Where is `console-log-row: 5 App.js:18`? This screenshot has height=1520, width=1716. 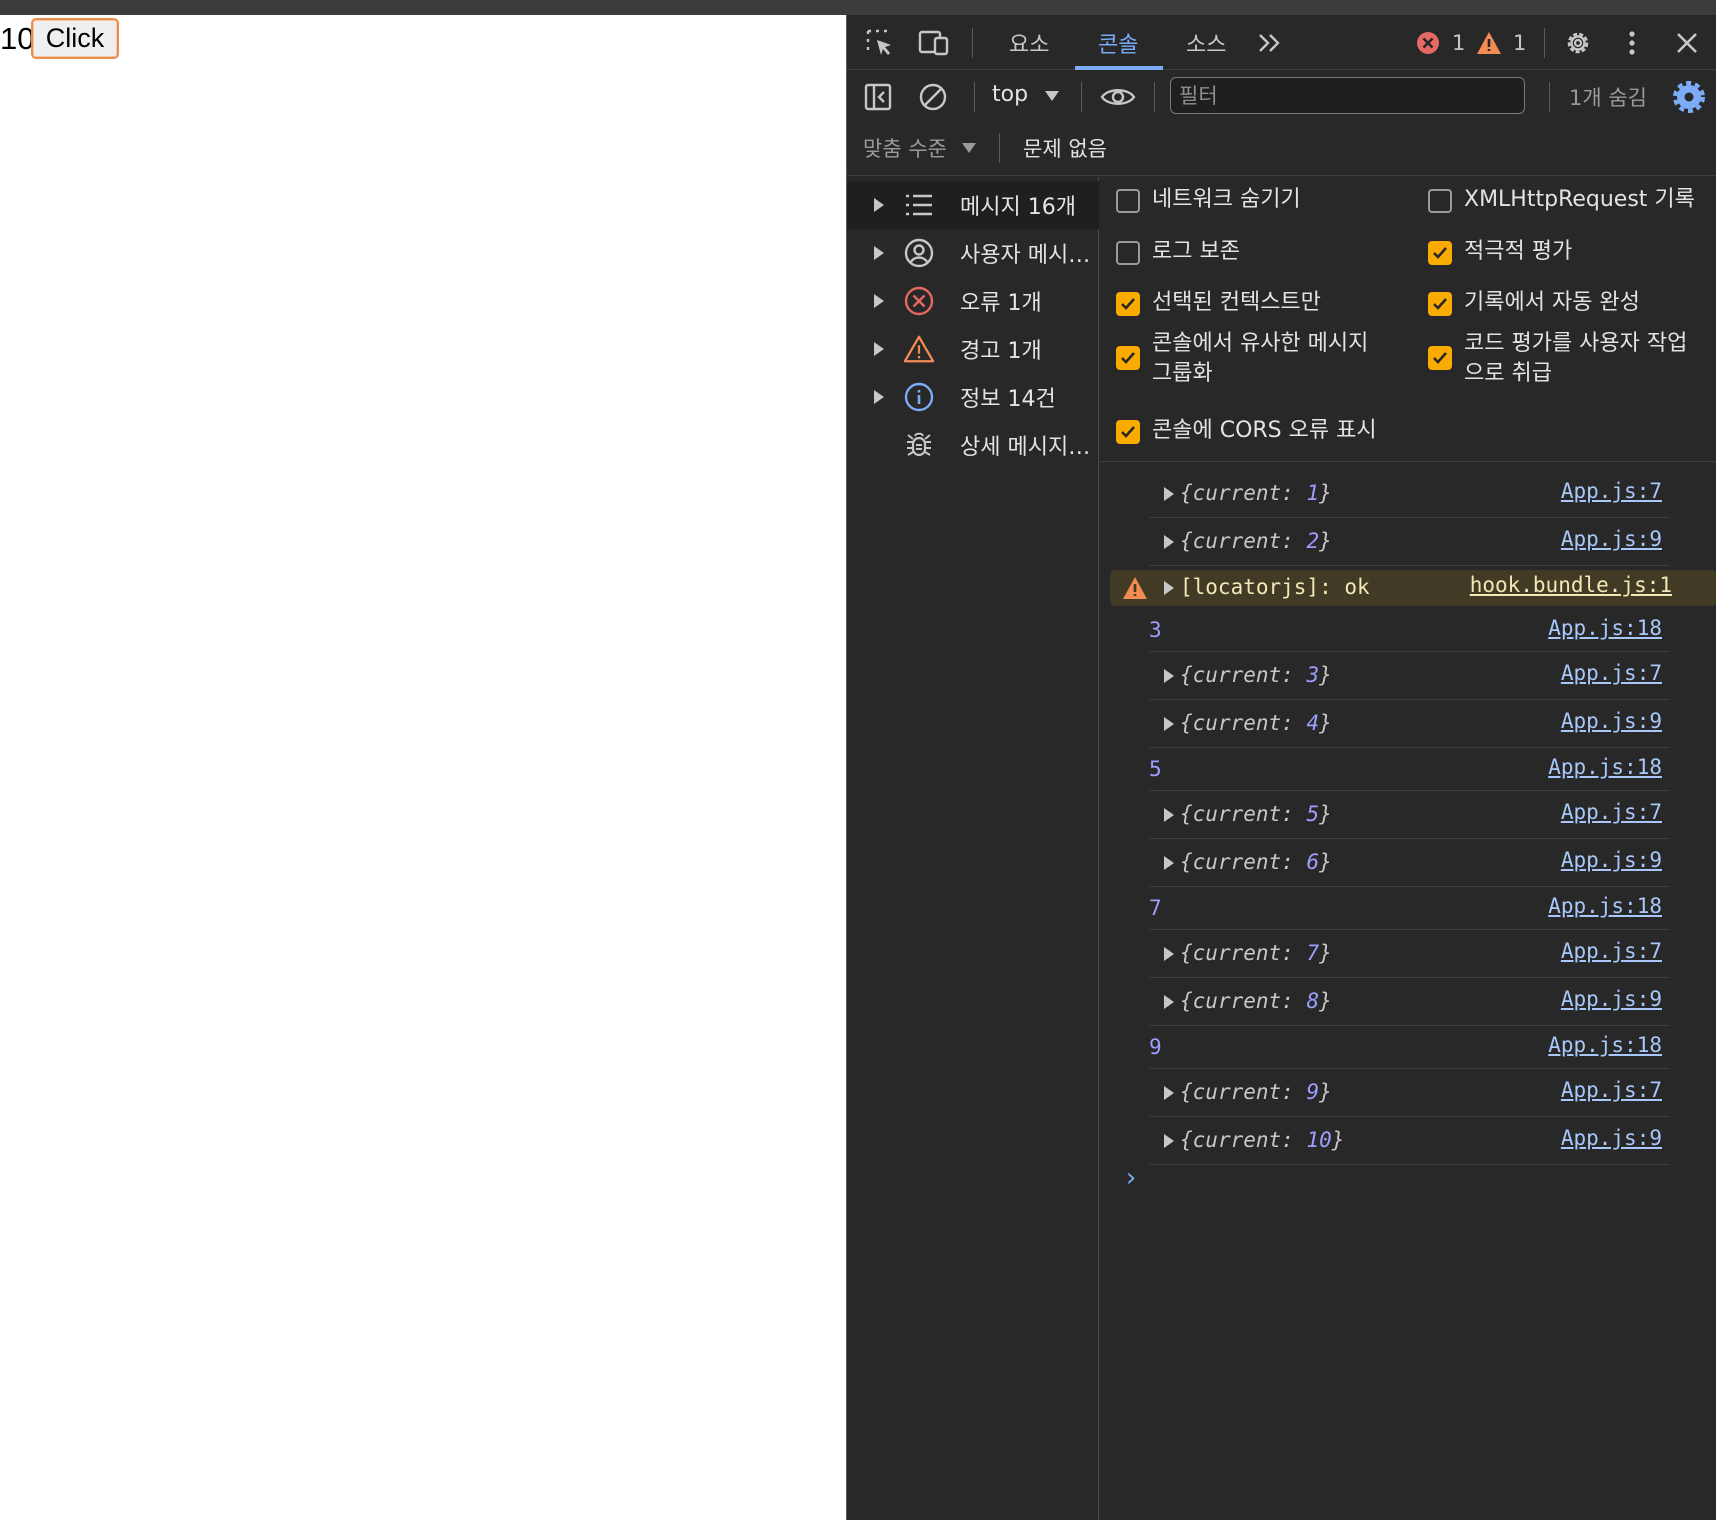
console-log-row: 5 App.js:18 is located at coordinates (1408, 769).